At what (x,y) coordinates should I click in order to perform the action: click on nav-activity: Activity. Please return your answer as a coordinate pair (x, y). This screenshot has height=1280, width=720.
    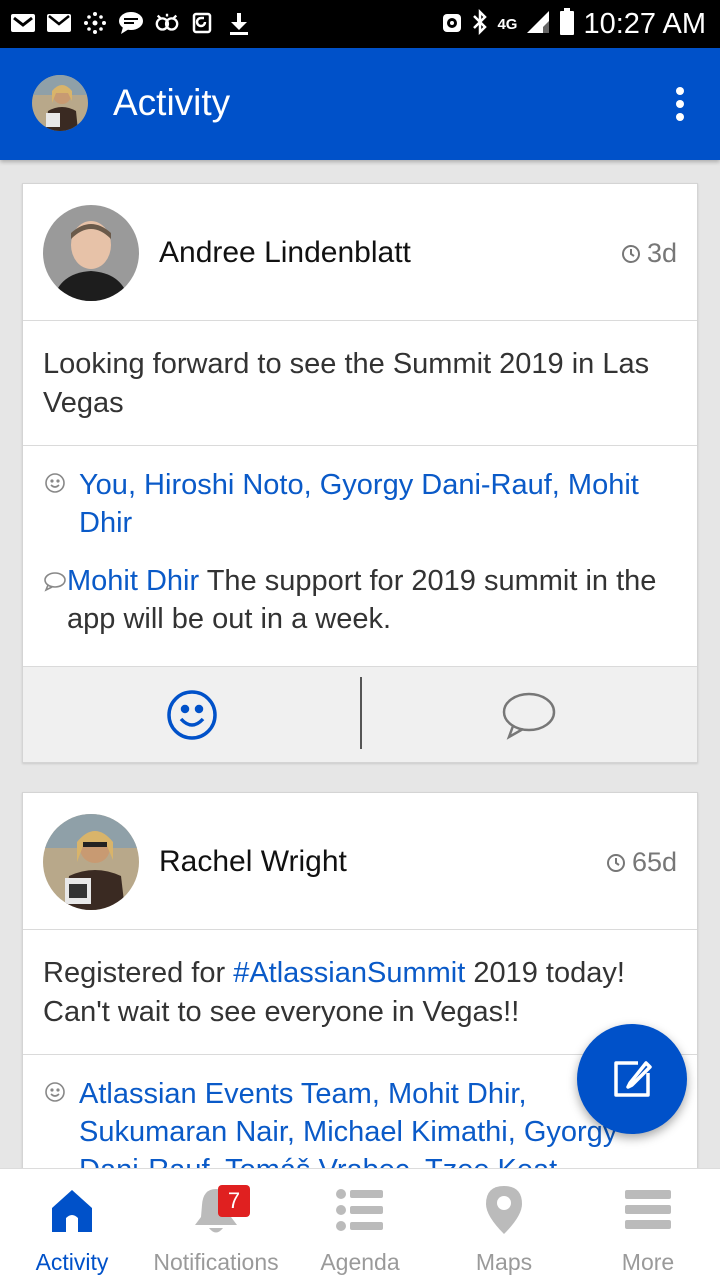
    Looking at the image, I should click on (72, 1224).